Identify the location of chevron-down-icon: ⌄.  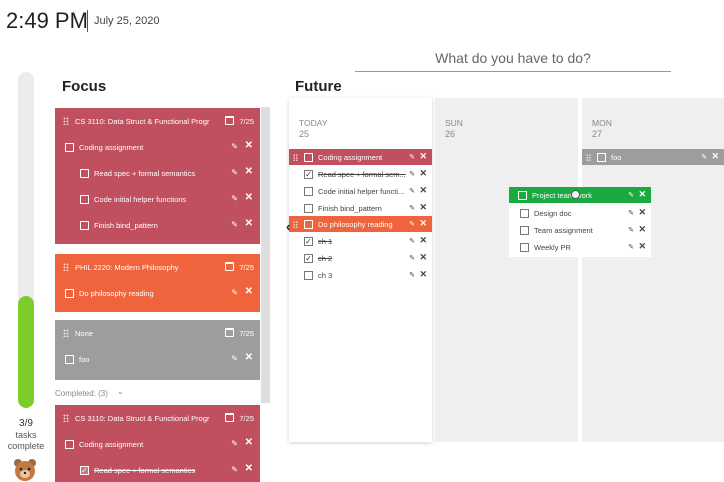
(120, 391).